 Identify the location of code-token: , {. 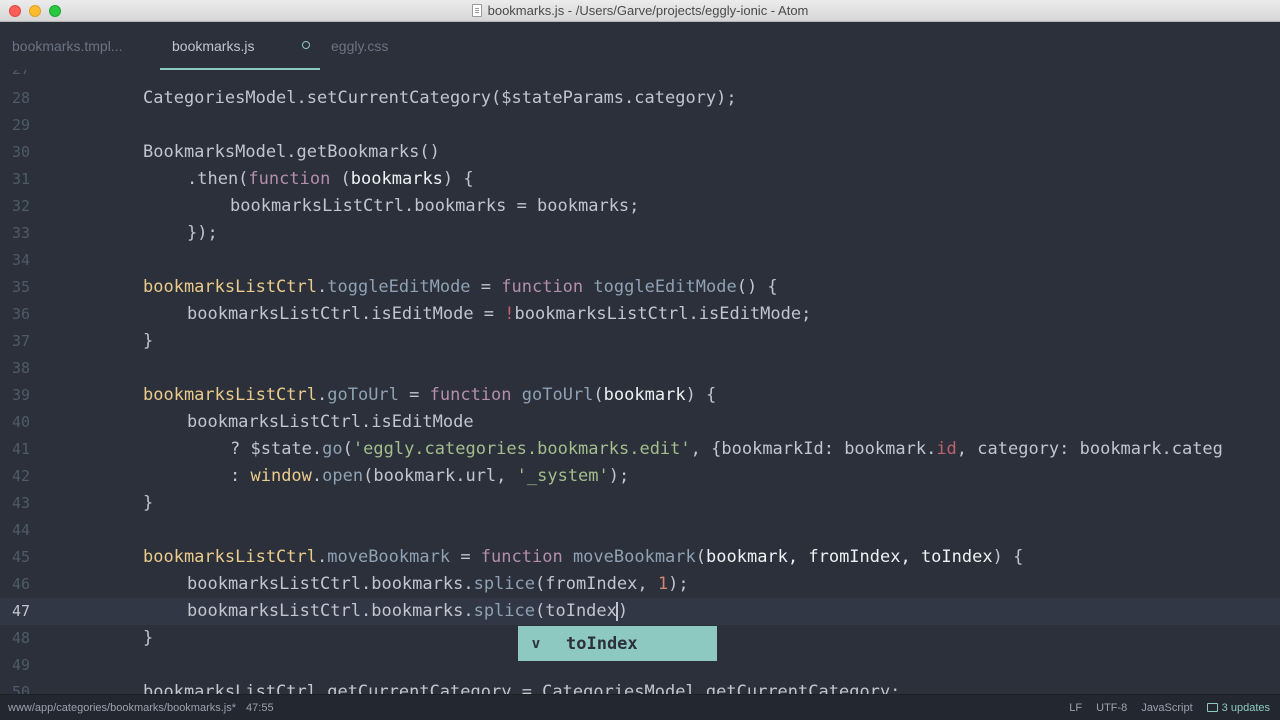
(706, 449).